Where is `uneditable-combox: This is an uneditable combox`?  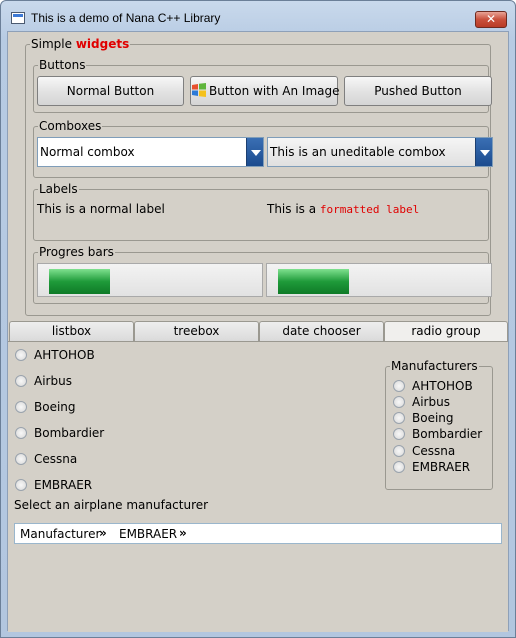
uneditable-combox: This is an uneditable combox is located at coordinates (380, 152).